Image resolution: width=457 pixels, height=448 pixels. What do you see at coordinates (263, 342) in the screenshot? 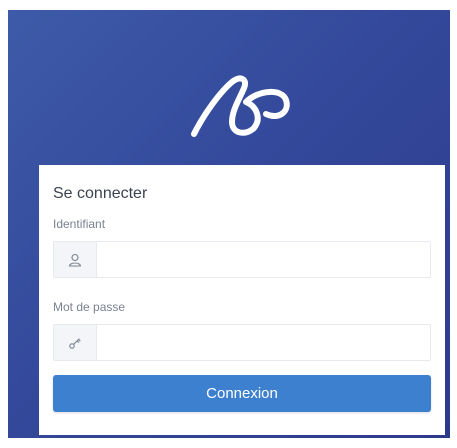
I see `password-input` at bounding box center [263, 342].